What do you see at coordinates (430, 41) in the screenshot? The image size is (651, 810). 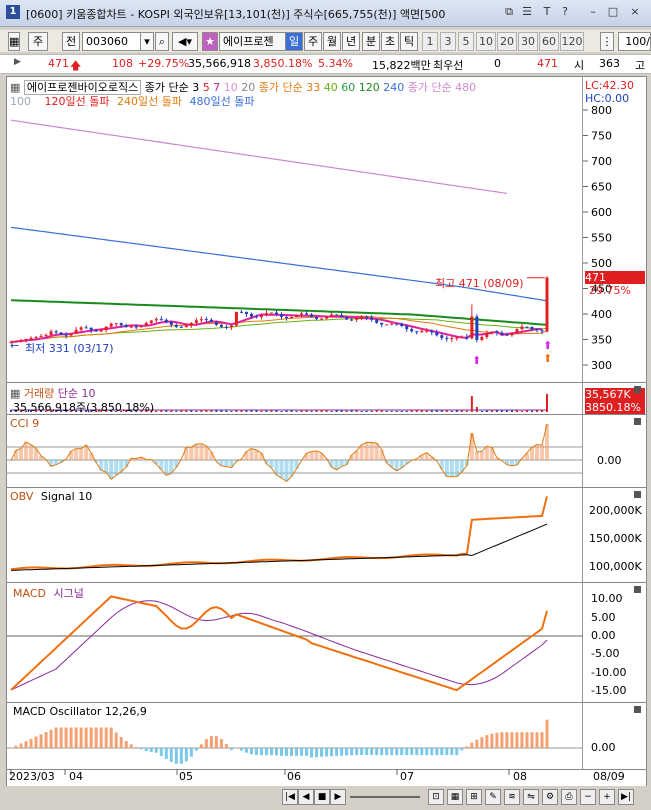 I see `interval-1: 1` at bounding box center [430, 41].